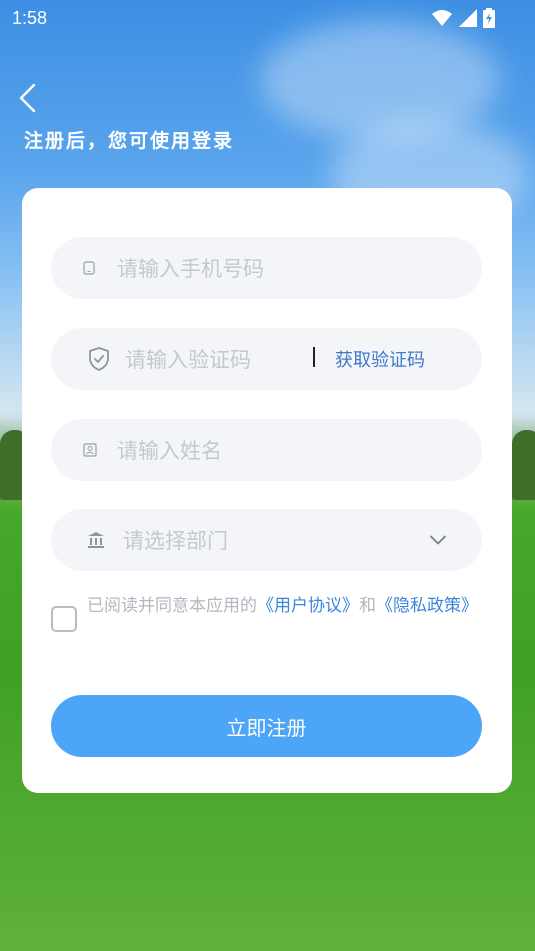 The width and height of the screenshot is (535, 951). What do you see at coordinates (169, 451) in the screenshot?
I see `name-placeholder: 请输入姓名` at bounding box center [169, 451].